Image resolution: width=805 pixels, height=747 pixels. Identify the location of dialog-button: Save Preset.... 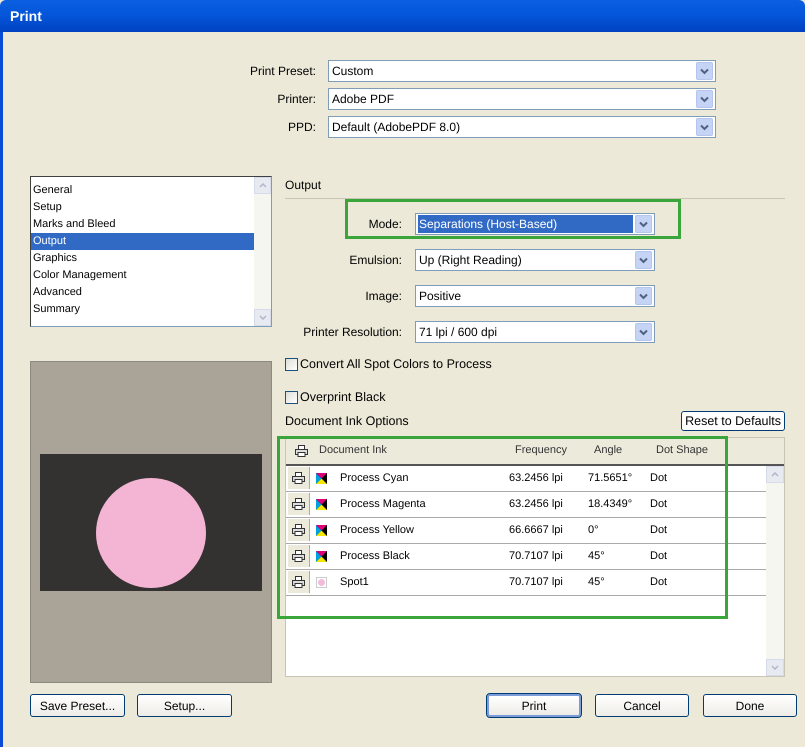
(77, 705).